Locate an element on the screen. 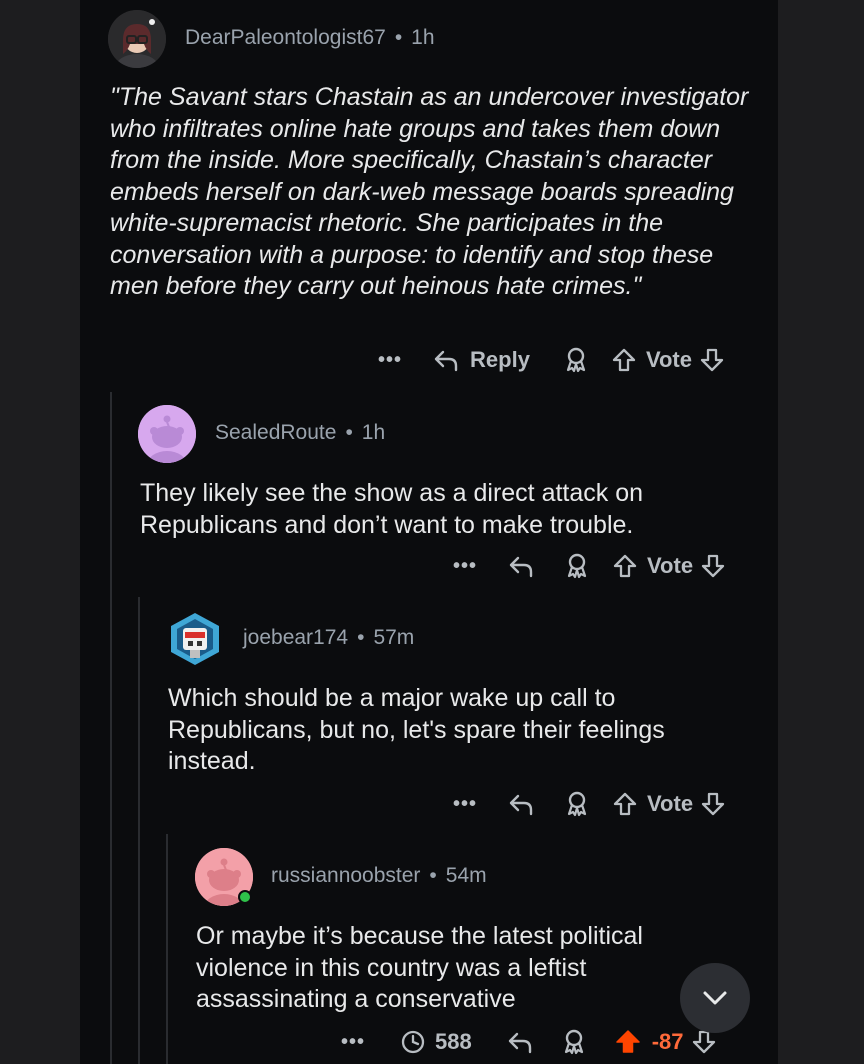 The height and width of the screenshot is (1064, 864). comment-actions: ••• Reply Vote is located at coordinates (552, 360).